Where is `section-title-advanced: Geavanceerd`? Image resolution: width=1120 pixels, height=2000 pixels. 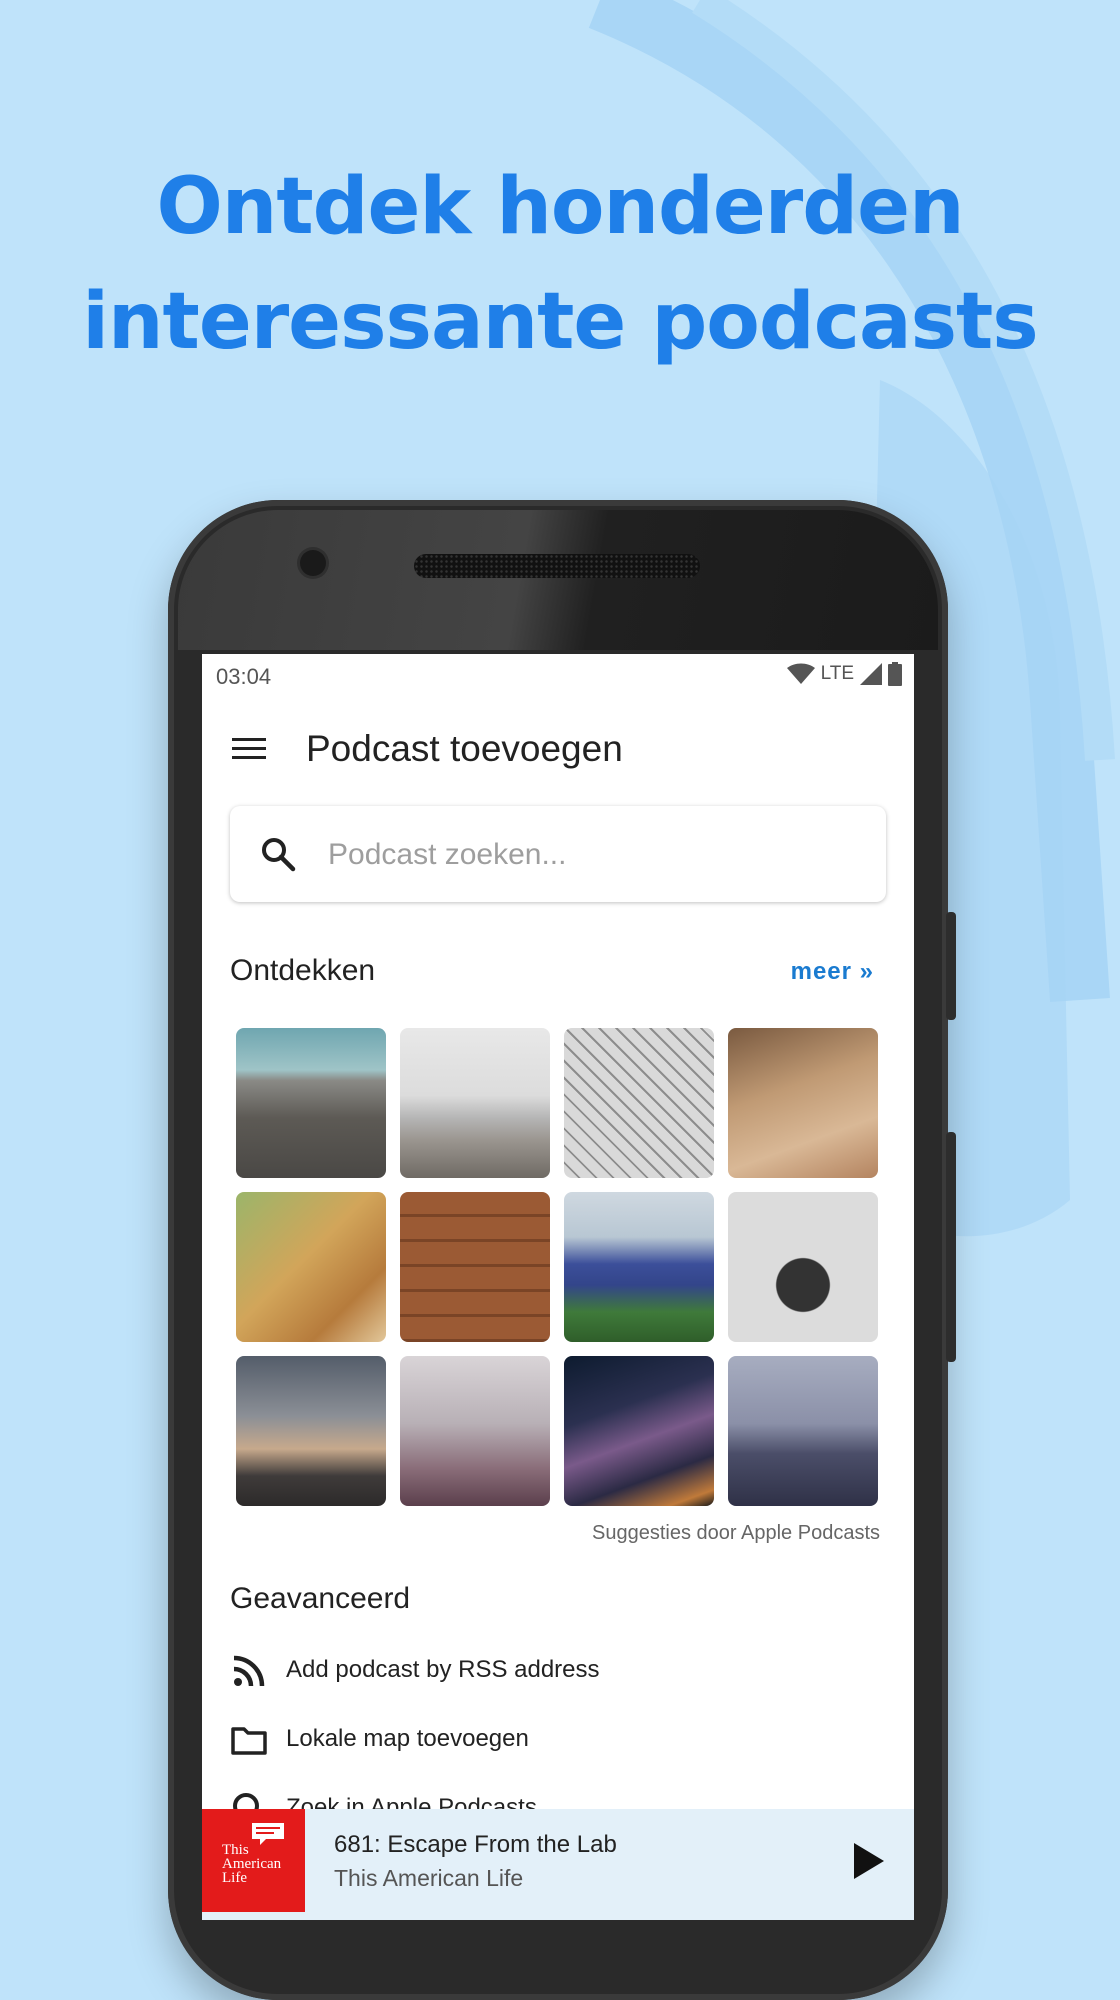
section-title-advanced: Geavanceerd is located at coordinates (320, 1598).